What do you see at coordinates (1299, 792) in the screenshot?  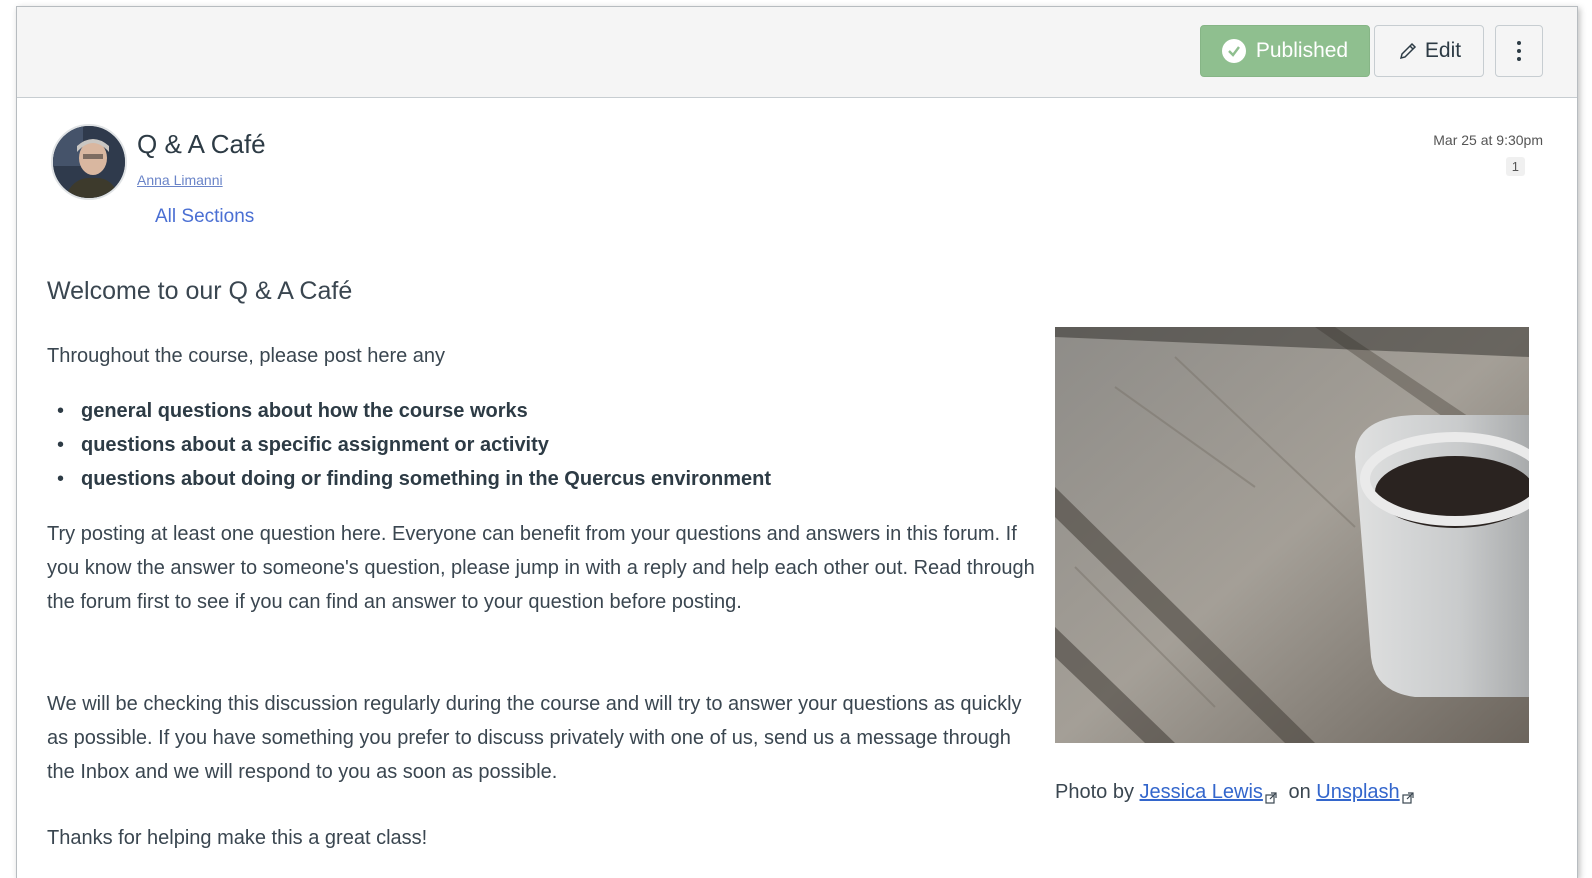 I see `caption-mid: on` at bounding box center [1299, 792].